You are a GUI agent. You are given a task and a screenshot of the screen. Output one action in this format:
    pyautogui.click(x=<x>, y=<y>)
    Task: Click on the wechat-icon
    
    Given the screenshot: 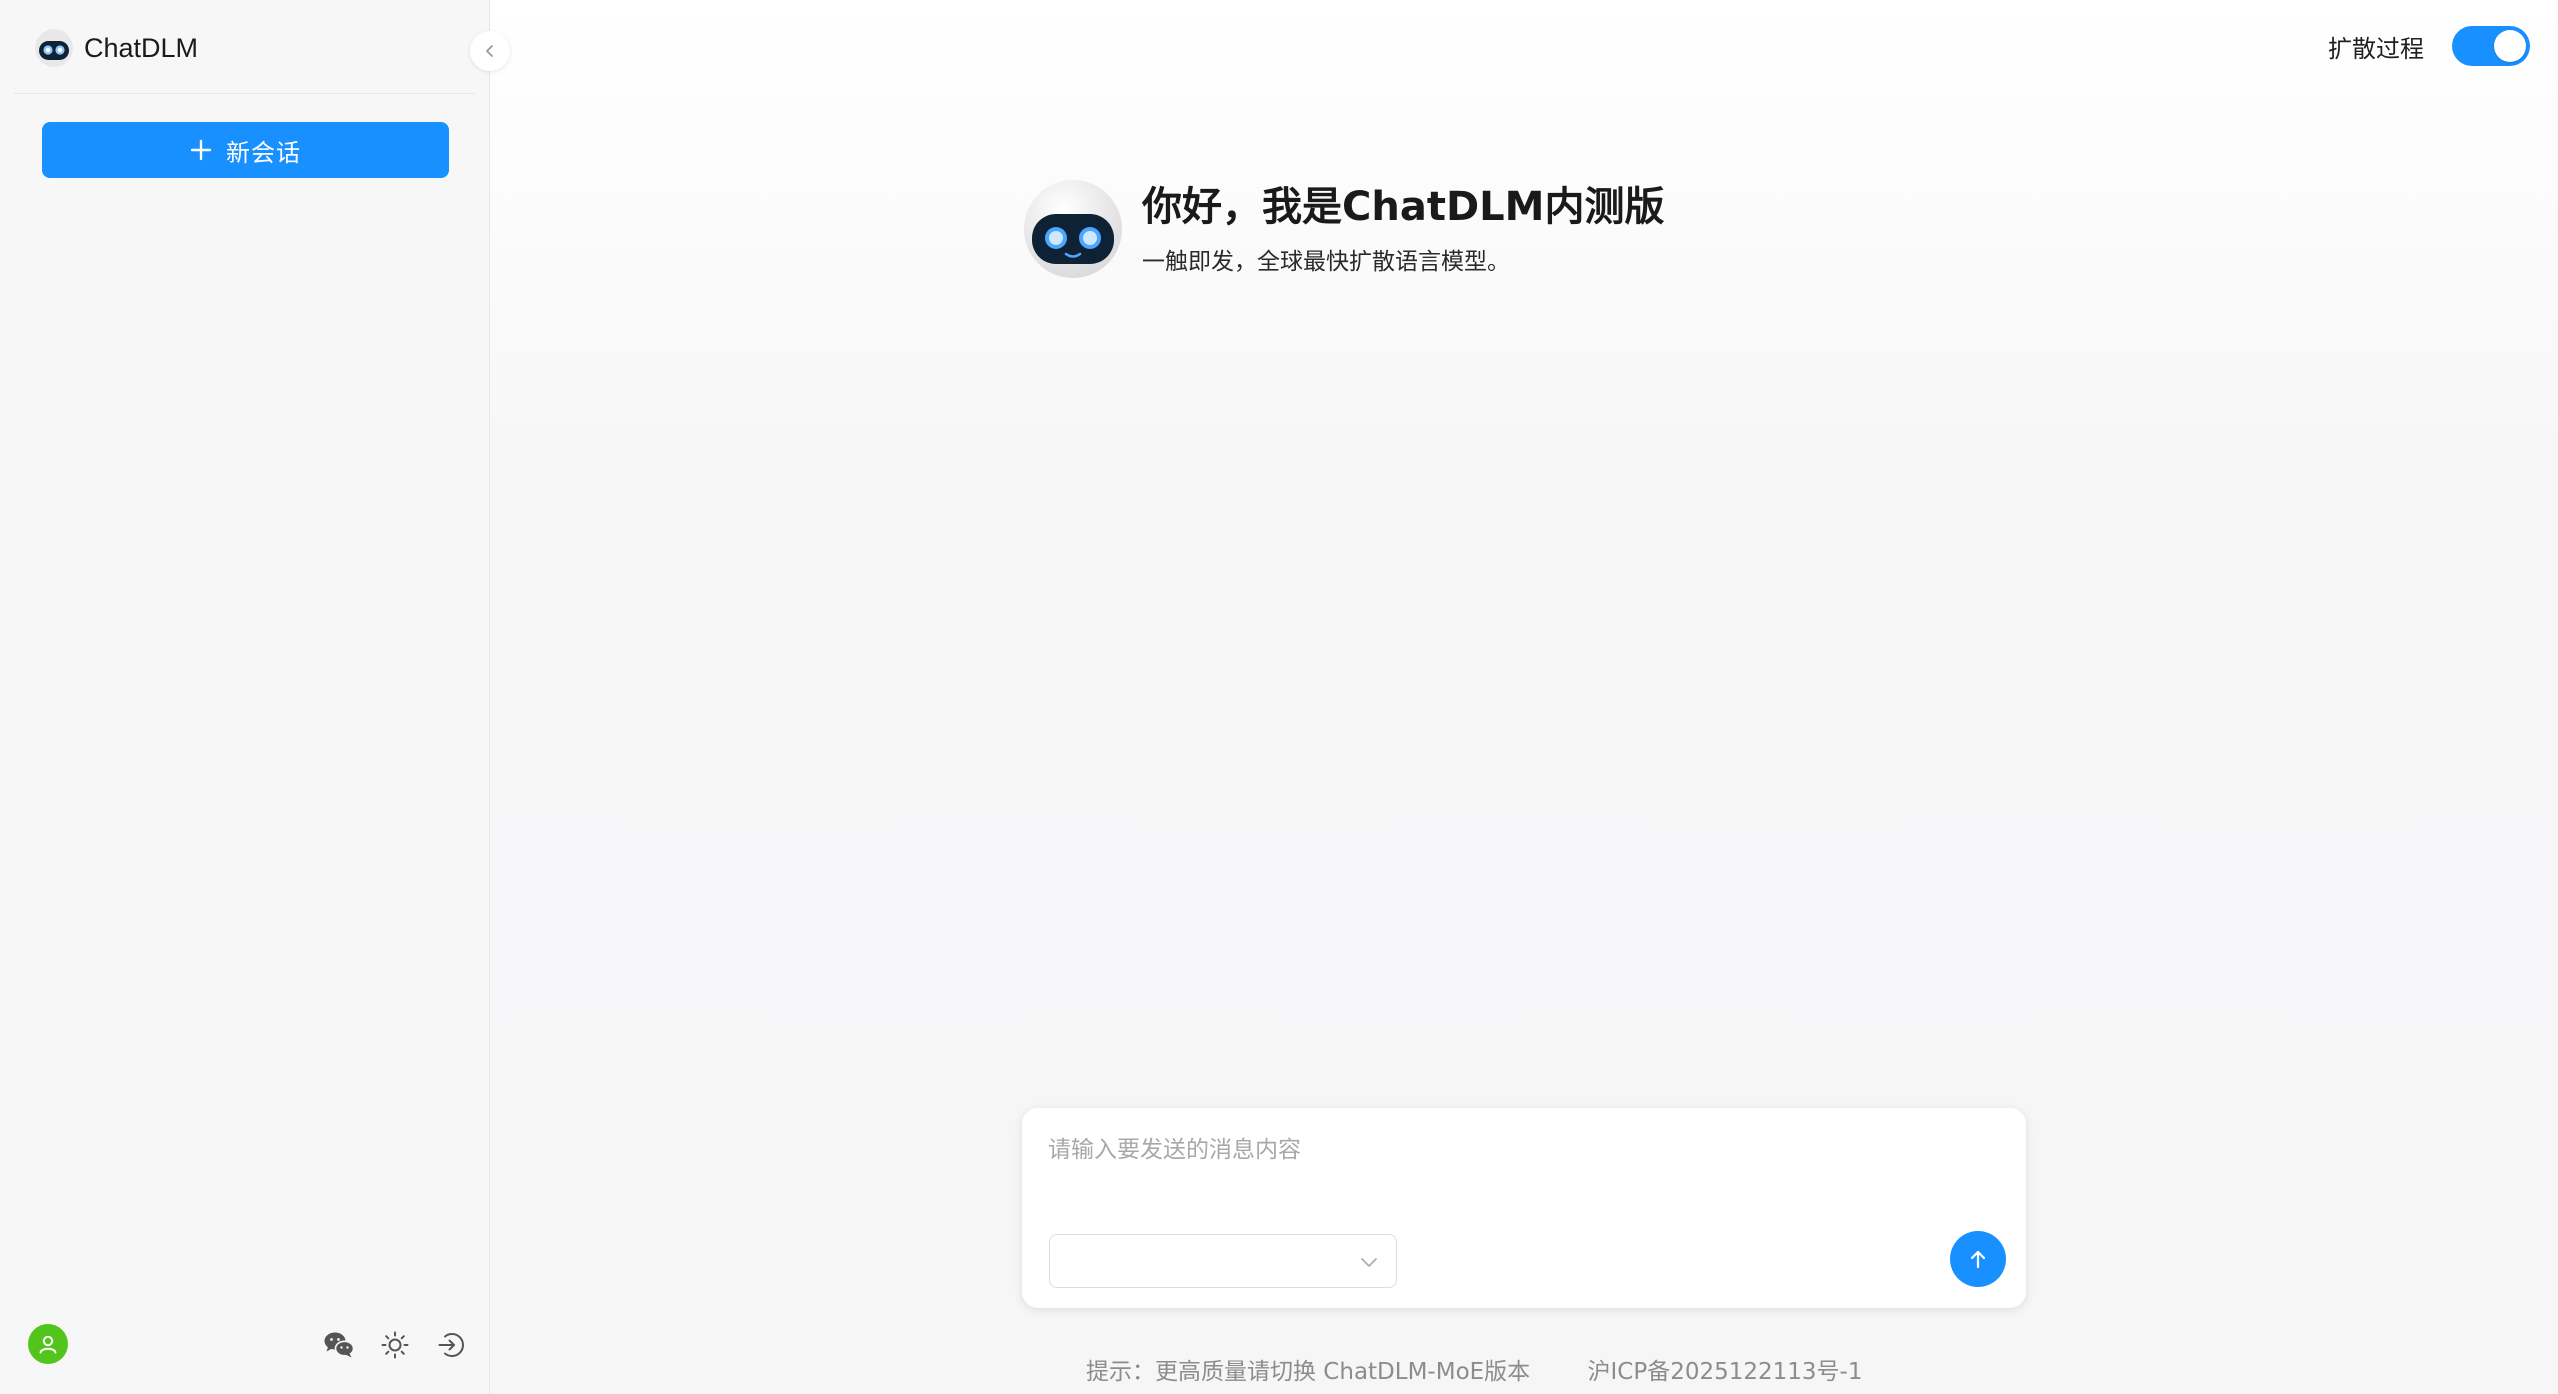 What is the action you would take?
    pyautogui.click(x=339, y=1345)
    